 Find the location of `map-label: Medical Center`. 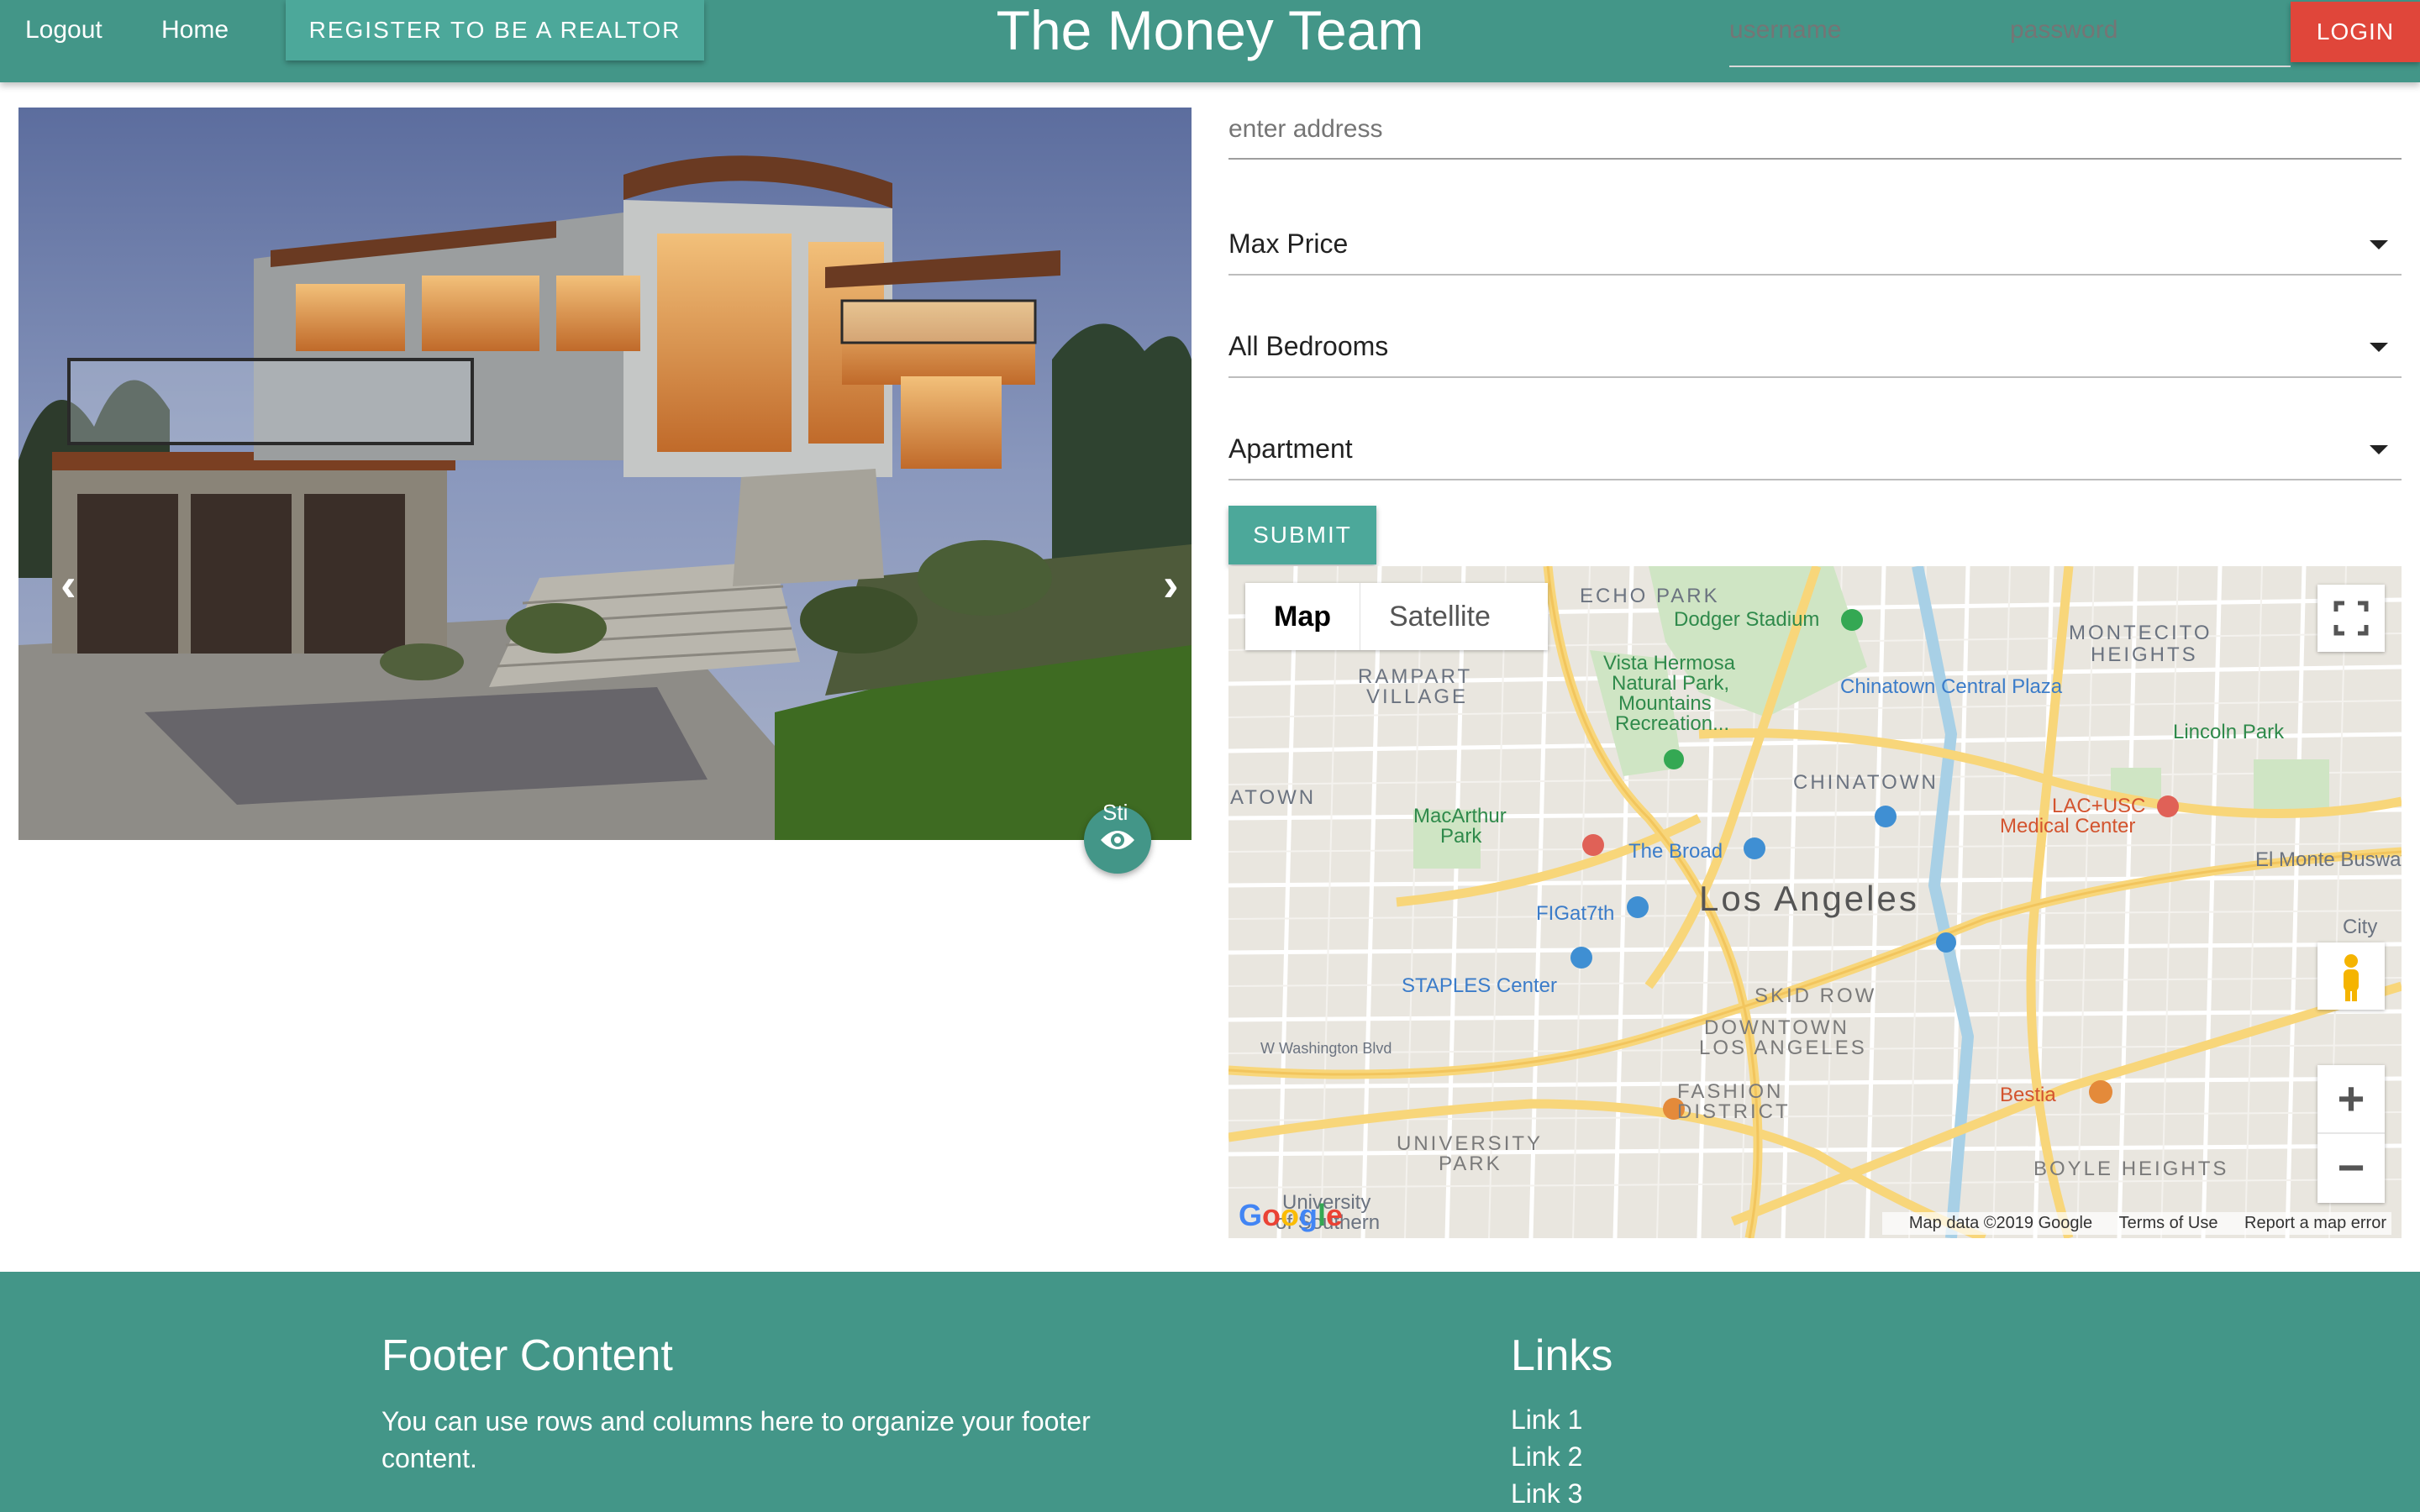

map-label: Medical Center is located at coordinates (2068, 826).